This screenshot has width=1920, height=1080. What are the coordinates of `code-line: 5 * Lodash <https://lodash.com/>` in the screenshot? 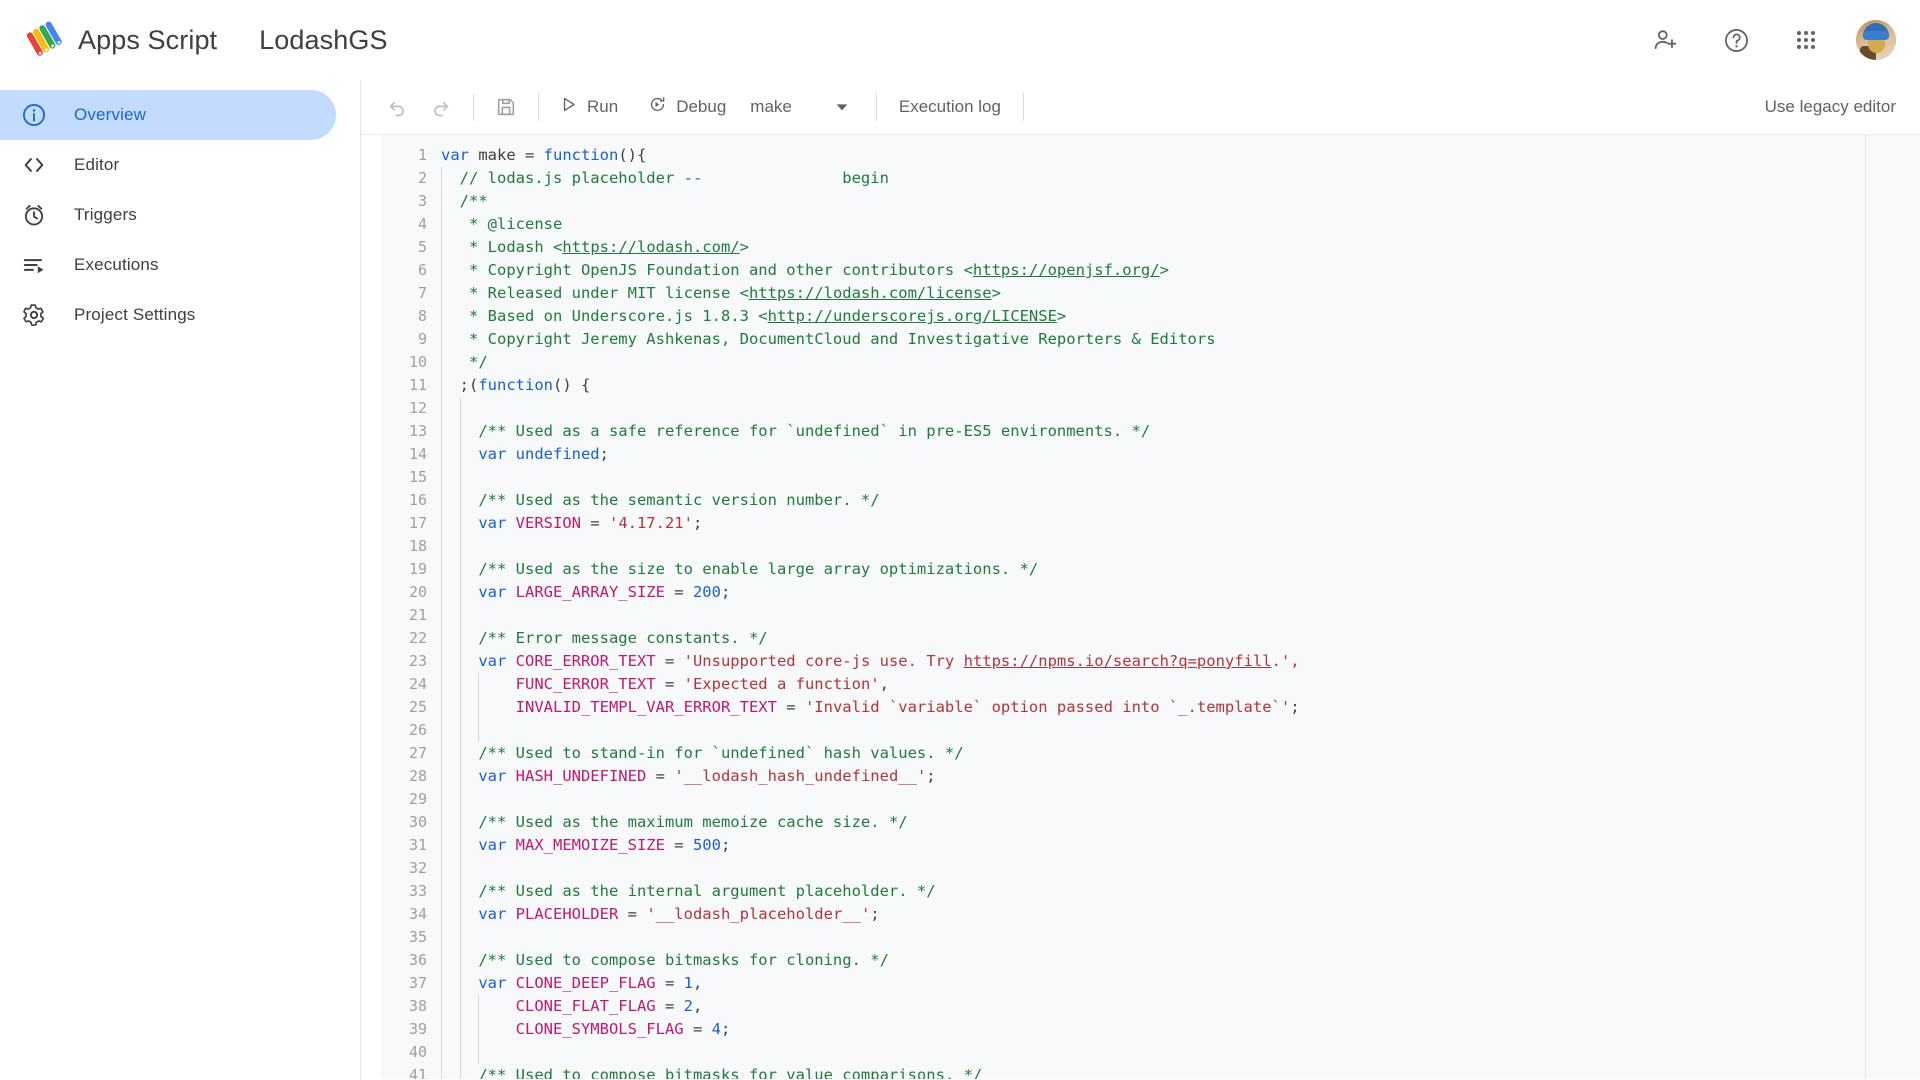 It's located at (1123, 247).